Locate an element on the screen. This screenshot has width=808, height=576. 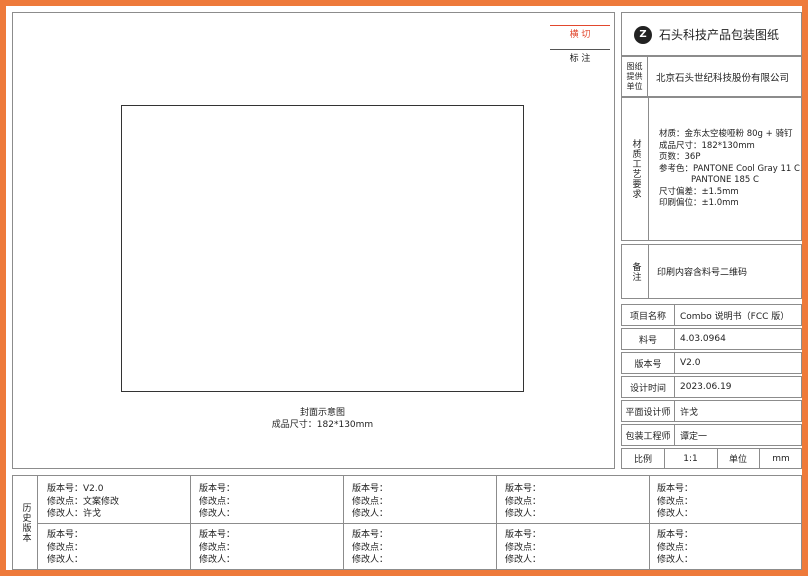
legend-die-cut: 横 切 is located at coordinates (580, 32).